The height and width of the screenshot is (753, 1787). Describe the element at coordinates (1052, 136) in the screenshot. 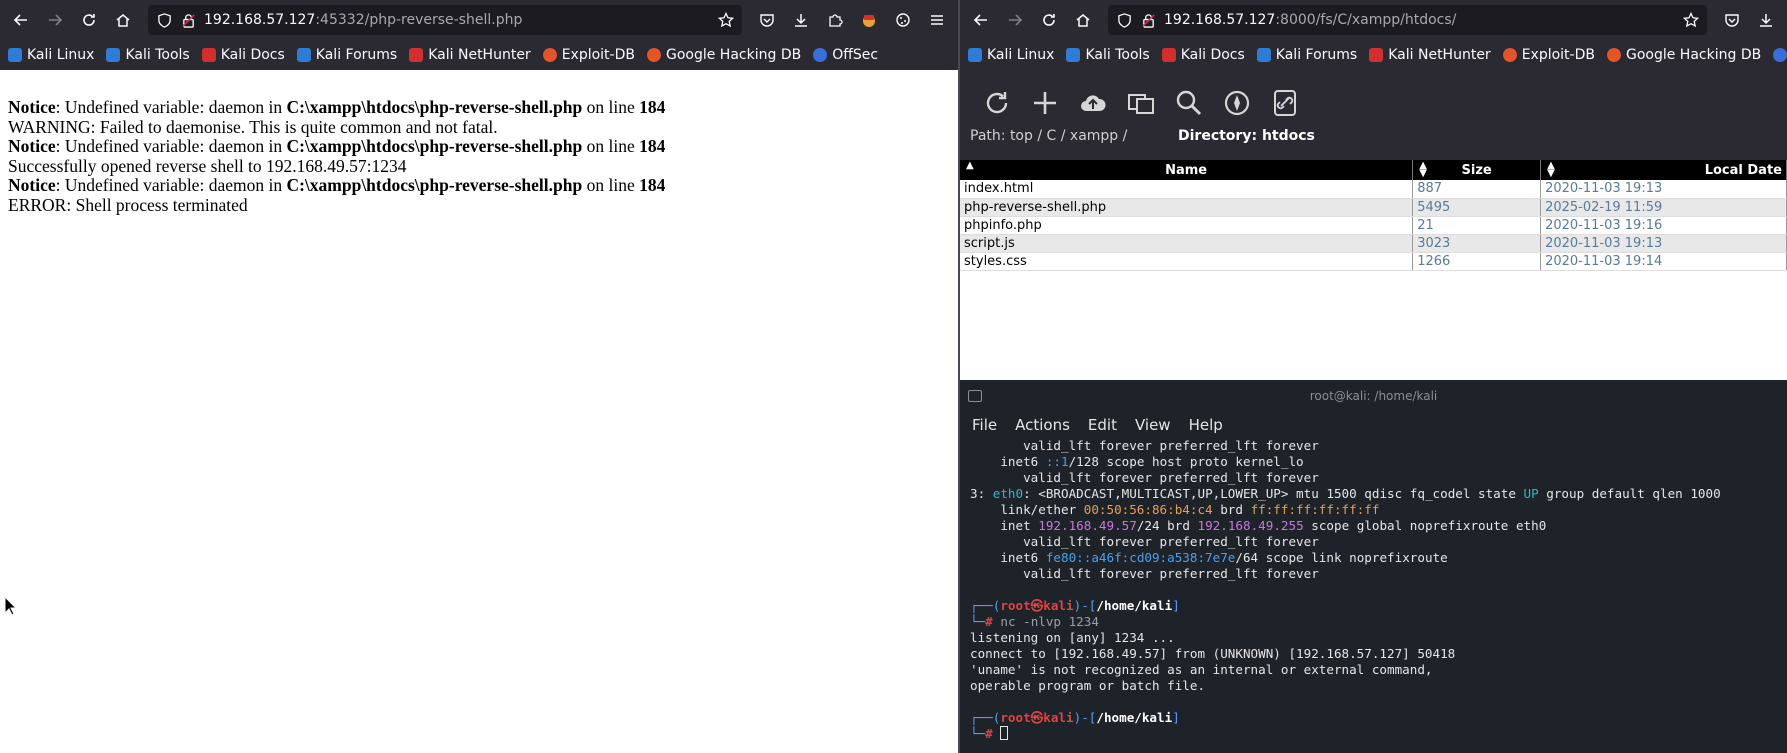

I see `path-part-c: C` at that location.